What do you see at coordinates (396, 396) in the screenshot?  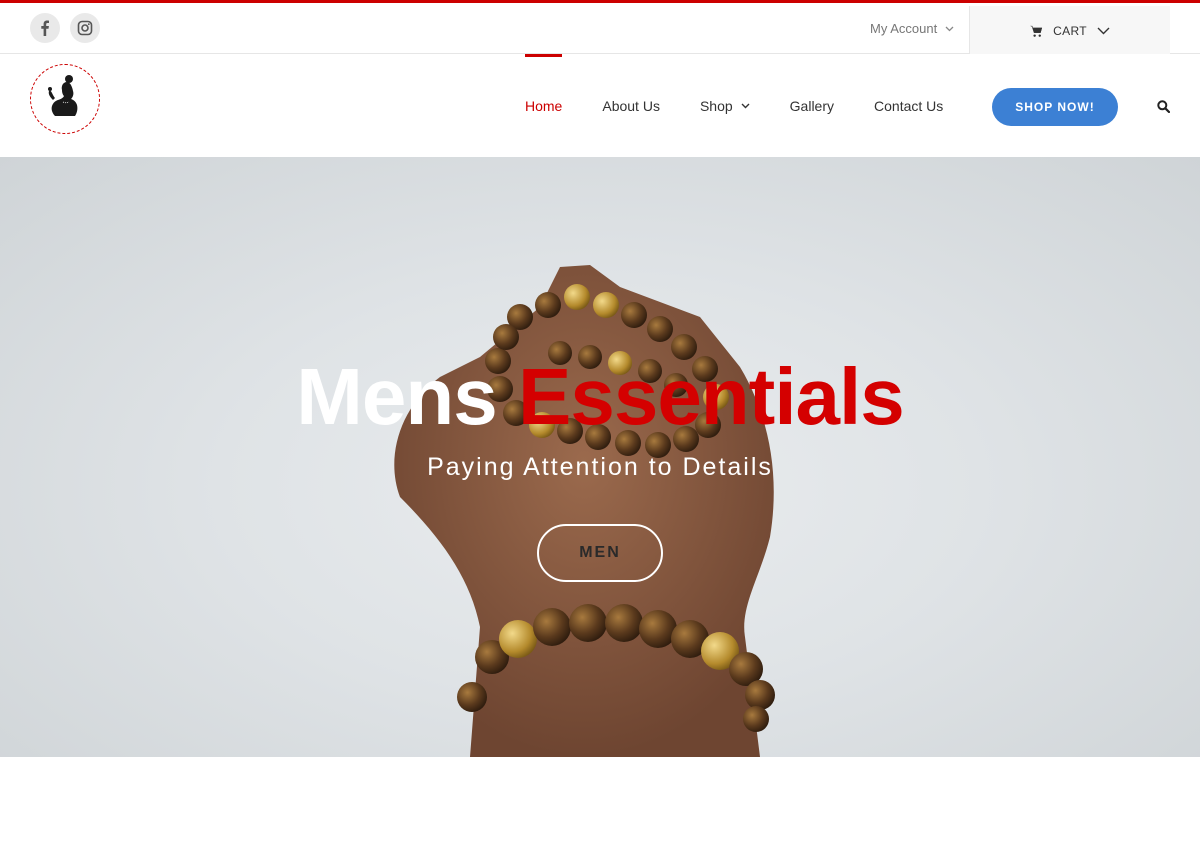 I see `hero-title-part1: Mens` at bounding box center [396, 396].